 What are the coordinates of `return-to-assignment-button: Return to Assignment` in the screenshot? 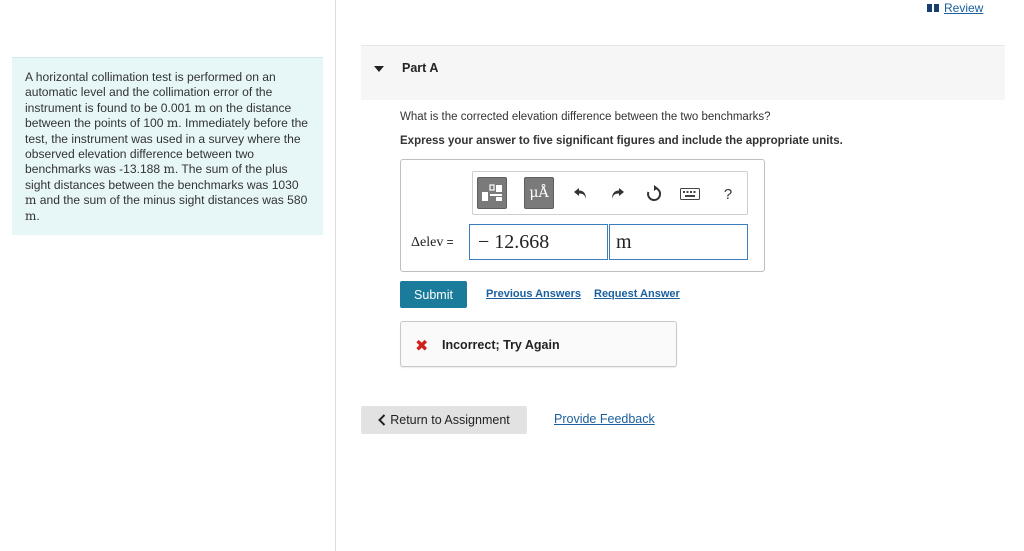 It's located at (444, 420).